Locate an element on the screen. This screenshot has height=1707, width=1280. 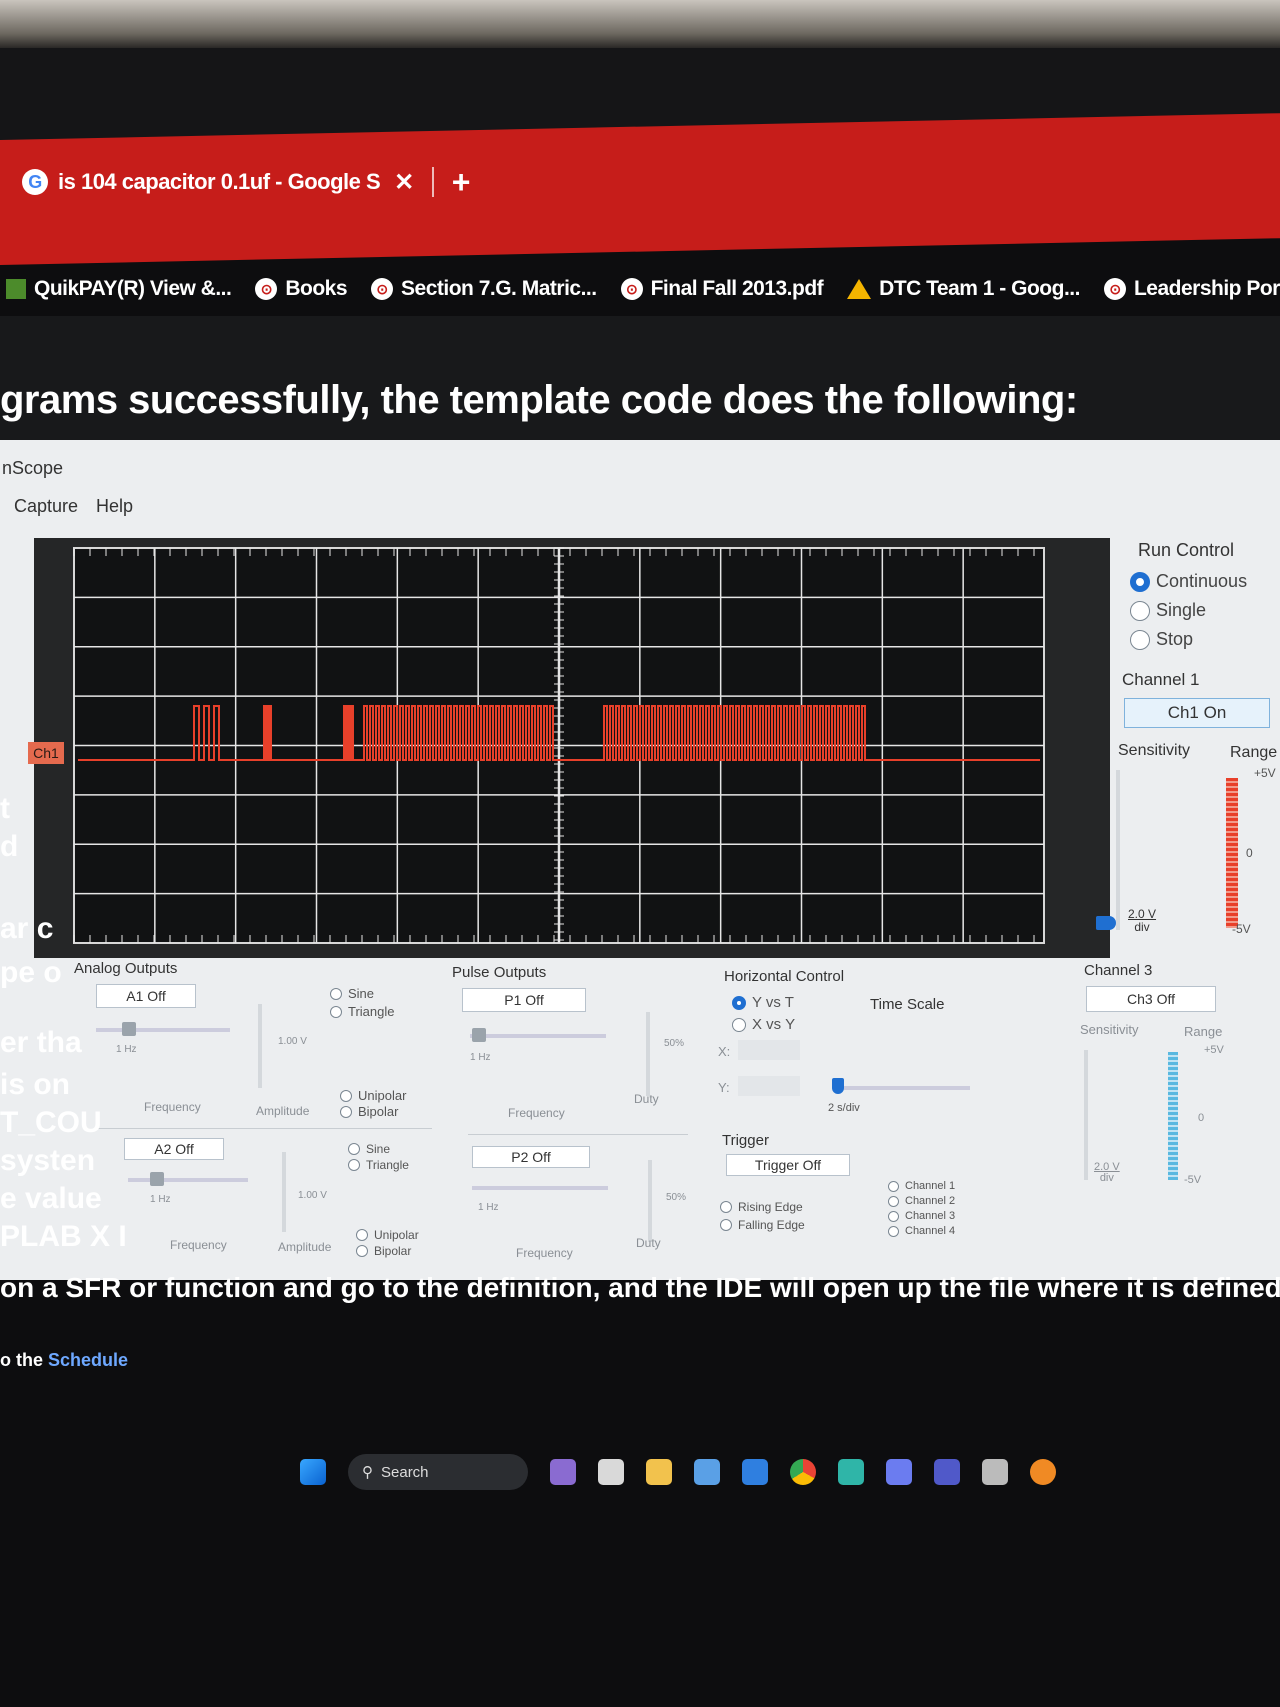
mail-icon is located at coordinates (755, 1472).